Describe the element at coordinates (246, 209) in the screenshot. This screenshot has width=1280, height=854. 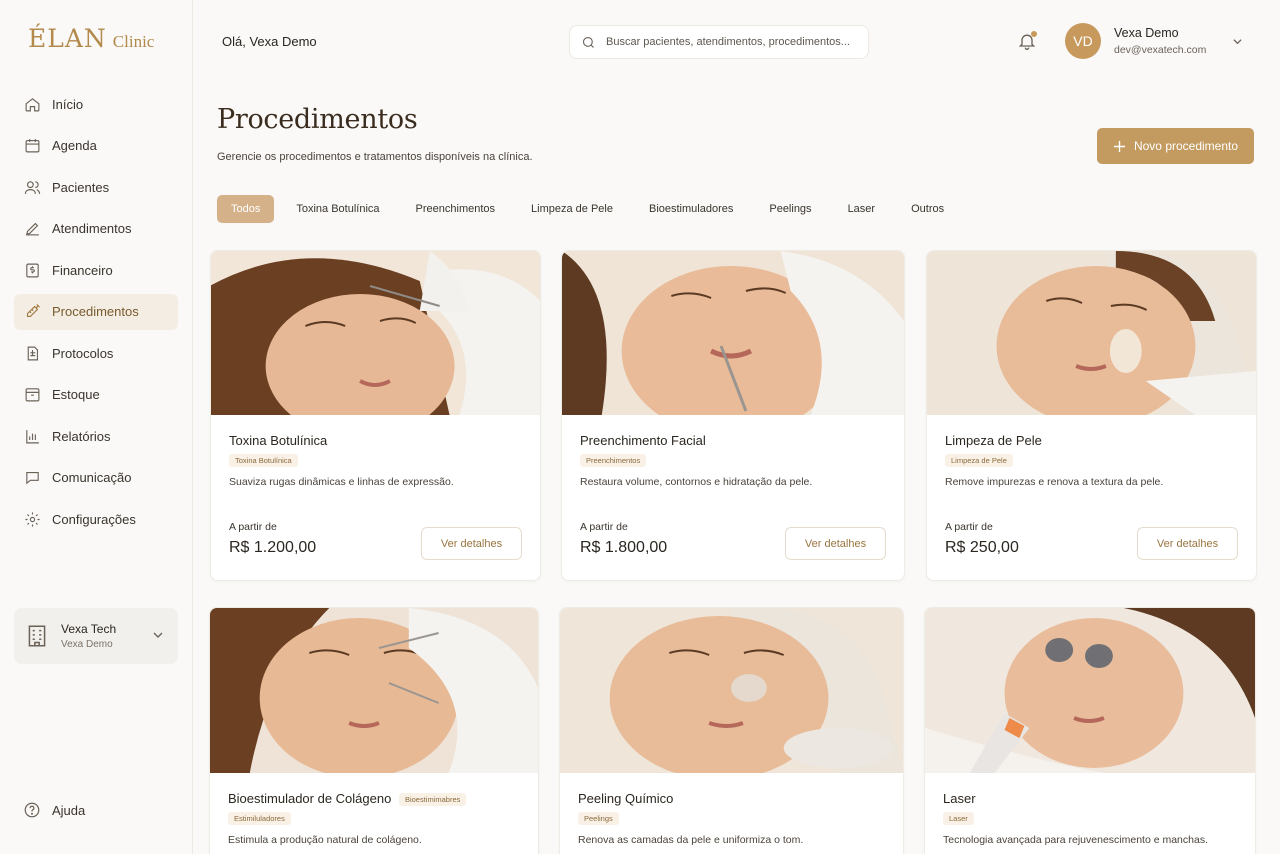
I see `tab-todos: Todos` at that location.